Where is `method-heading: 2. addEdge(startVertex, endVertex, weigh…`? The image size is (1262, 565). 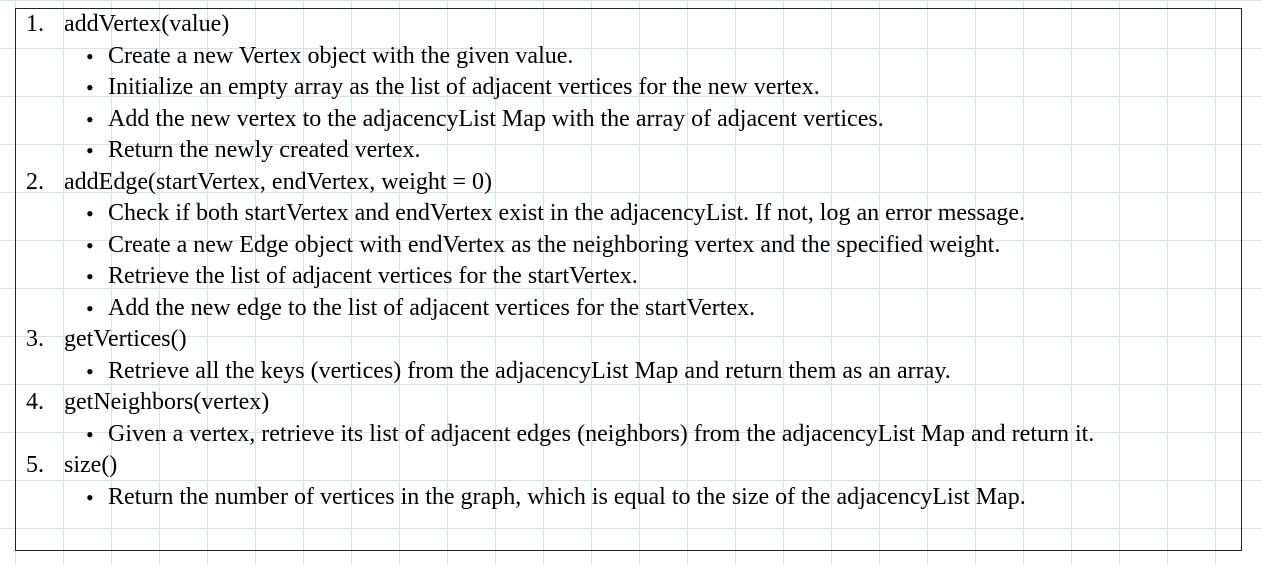 method-heading: 2. addEdge(startVertex, endVertex, weigh… is located at coordinates (628, 183).